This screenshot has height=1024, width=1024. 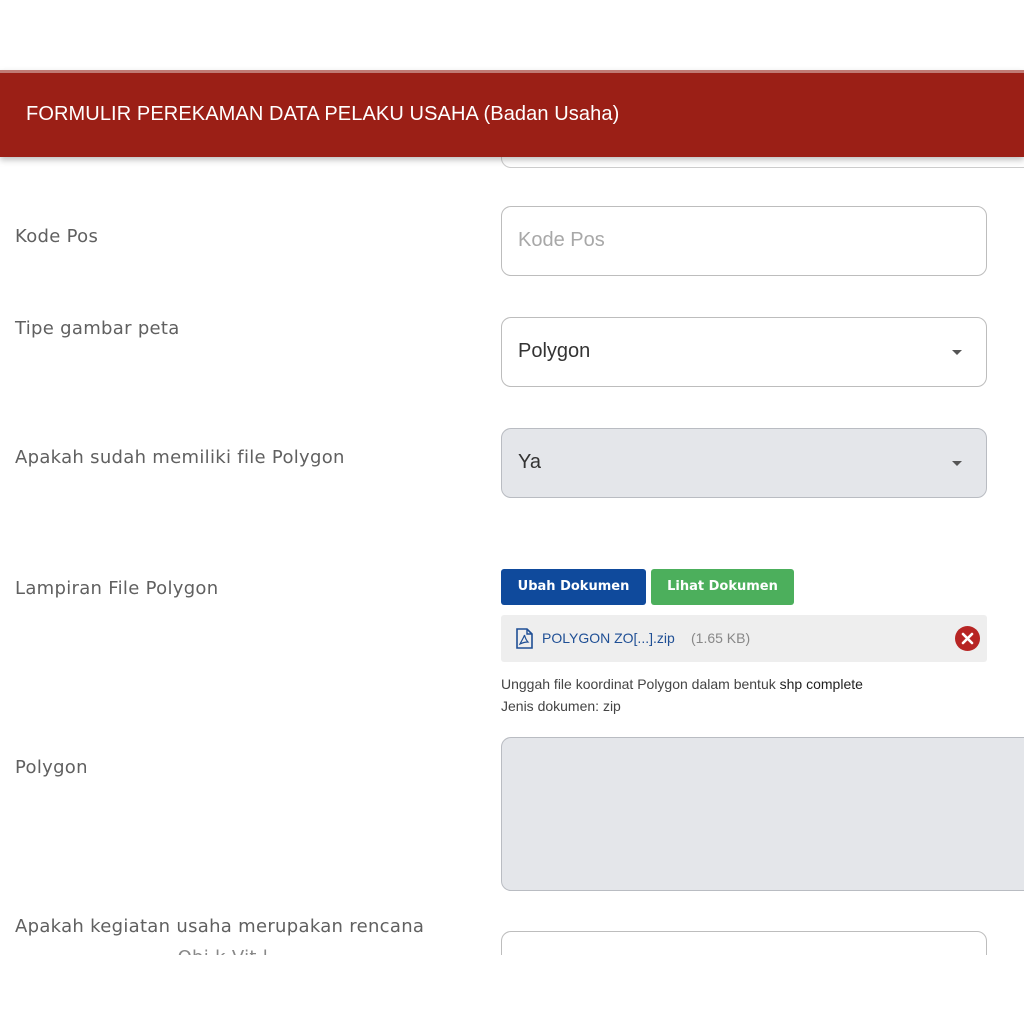 What do you see at coordinates (721, 638) in the screenshot?
I see `uploaded-file-size: (1.65 KB)` at bounding box center [721, 638].